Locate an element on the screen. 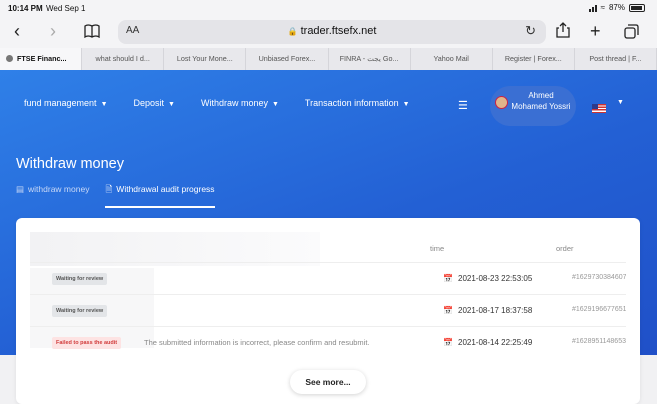 The height and width of the screenshot is (404, 657). status-date: Wed Sep 1 is located at coordinates (66, 8).